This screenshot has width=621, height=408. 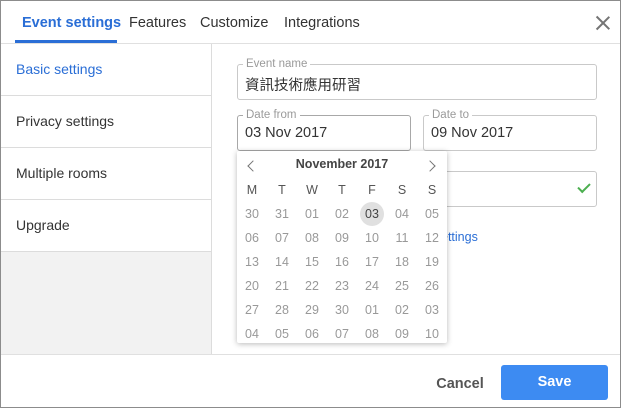 What do you see at coordinates (402, 262) in the screenshot?
I see `calendar-day: 18` at bounding box center [402, 262].